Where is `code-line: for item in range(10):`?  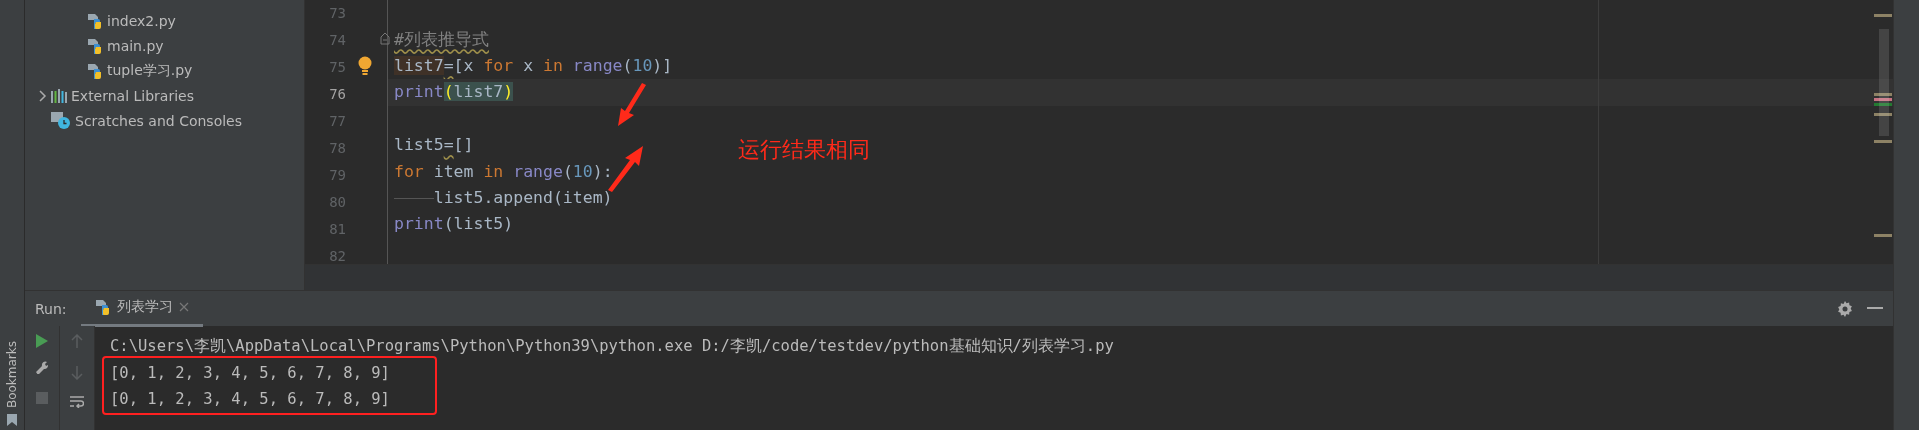
code-line: for item in range(10): is located at coordinates (503, 171).